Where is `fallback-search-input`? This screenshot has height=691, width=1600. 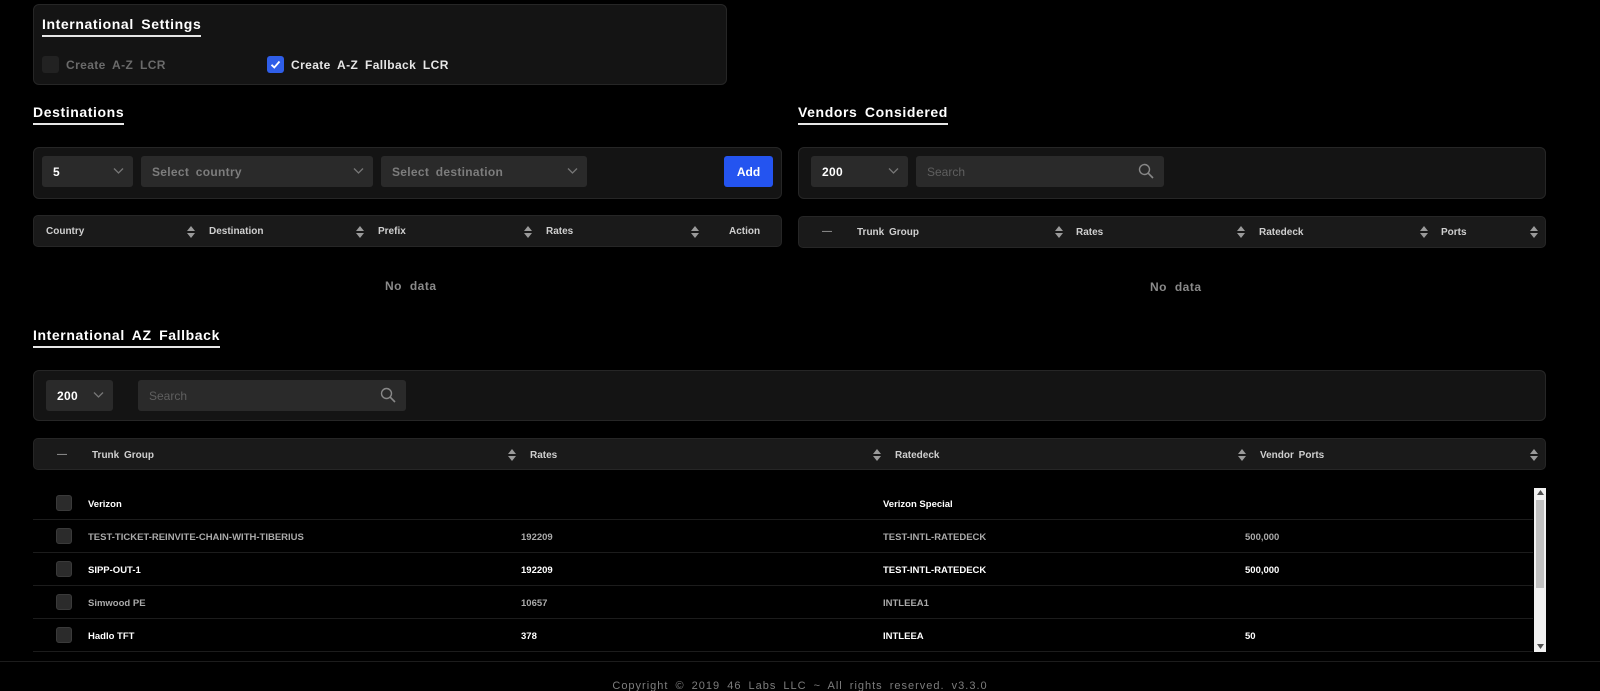 fallback-search-input is located at coordinates (272, 395).